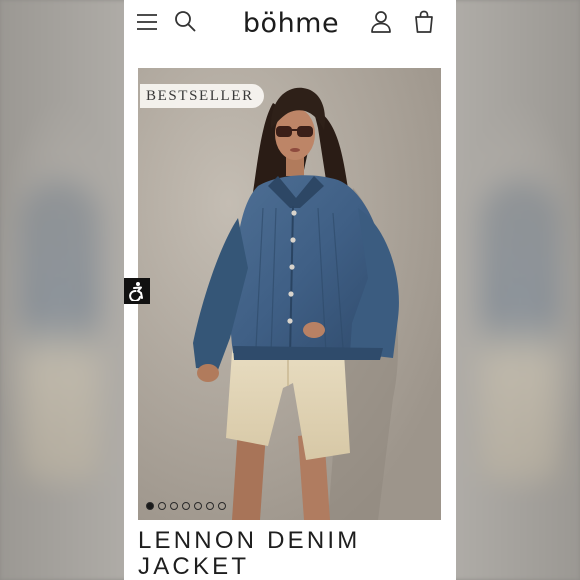 This screenshot has width=580, height=580. I want to click on accessibility-icon, so click(136, 291).